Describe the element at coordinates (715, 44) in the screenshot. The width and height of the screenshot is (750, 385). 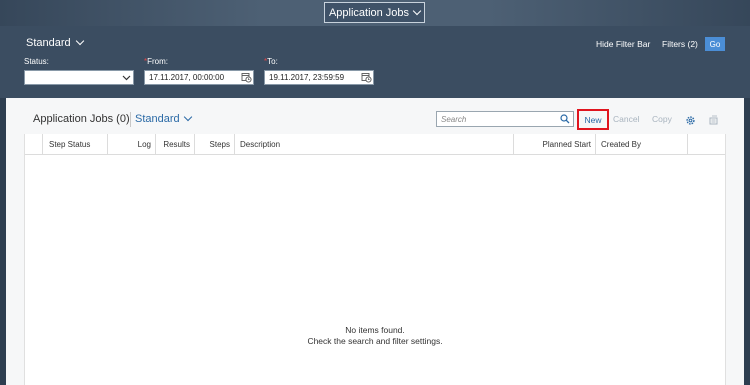
I see `go-button: Go` at that location.